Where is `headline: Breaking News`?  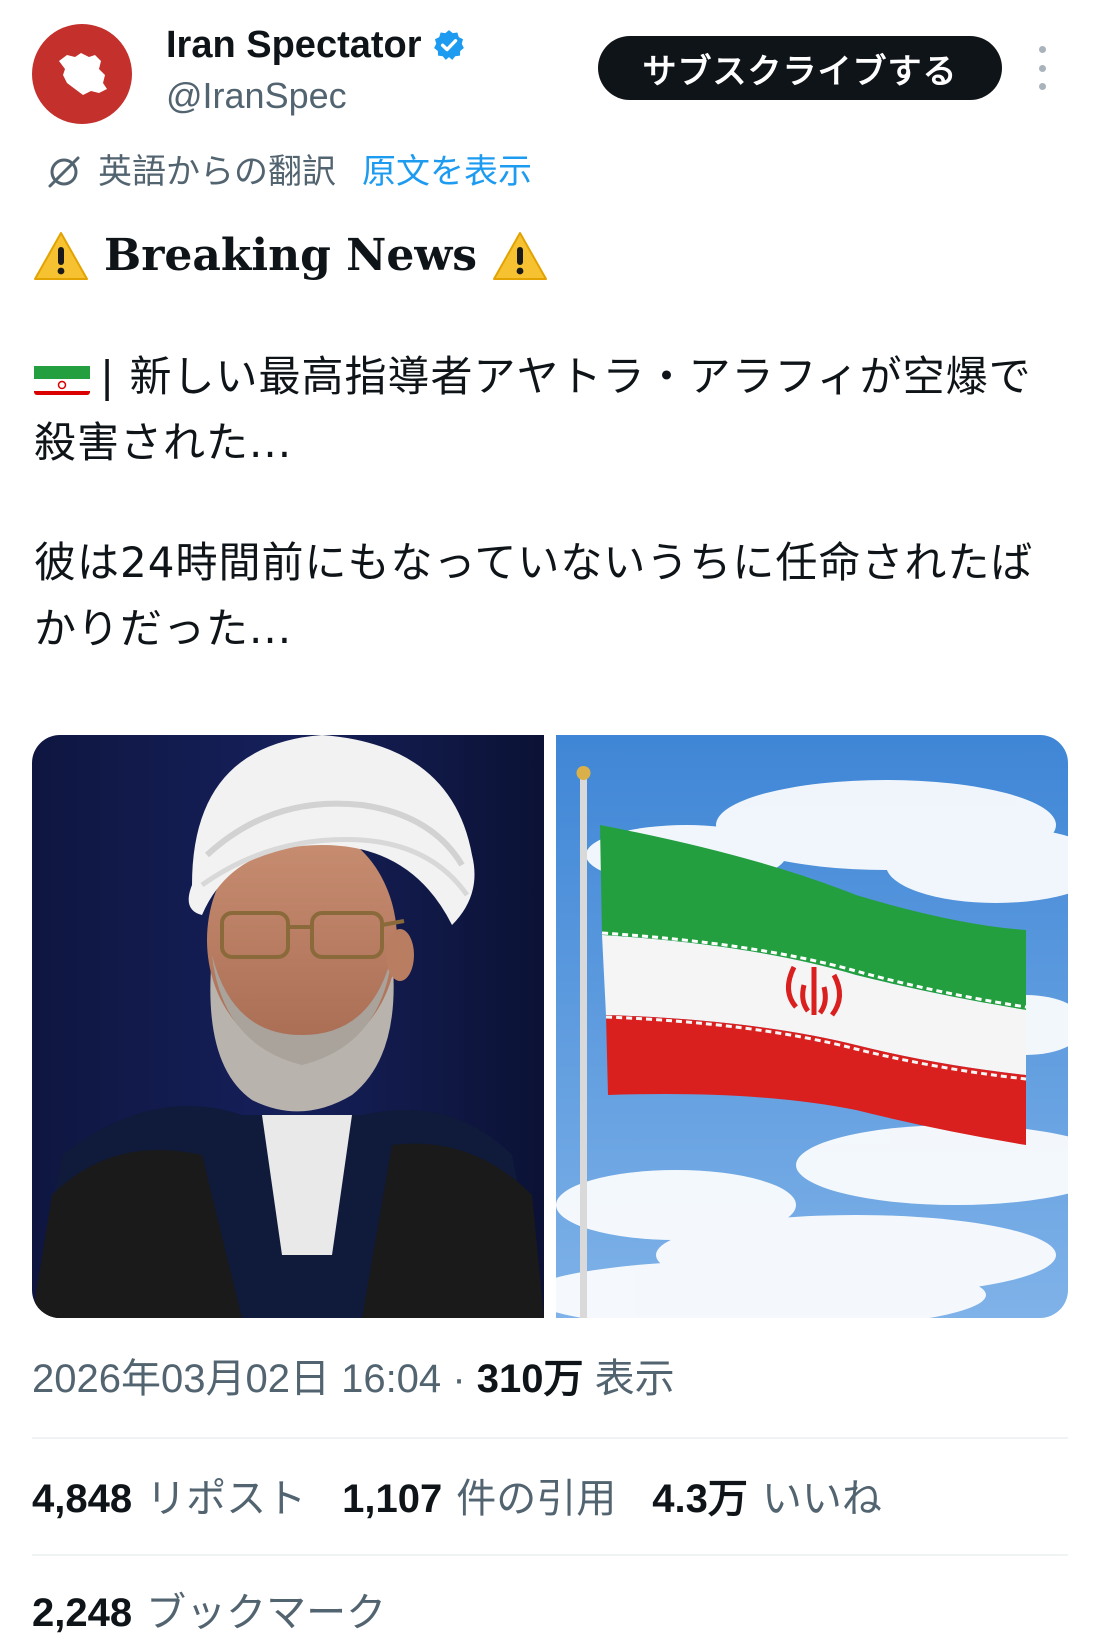 headline: Breaking News is located at coordinates (290, 256).